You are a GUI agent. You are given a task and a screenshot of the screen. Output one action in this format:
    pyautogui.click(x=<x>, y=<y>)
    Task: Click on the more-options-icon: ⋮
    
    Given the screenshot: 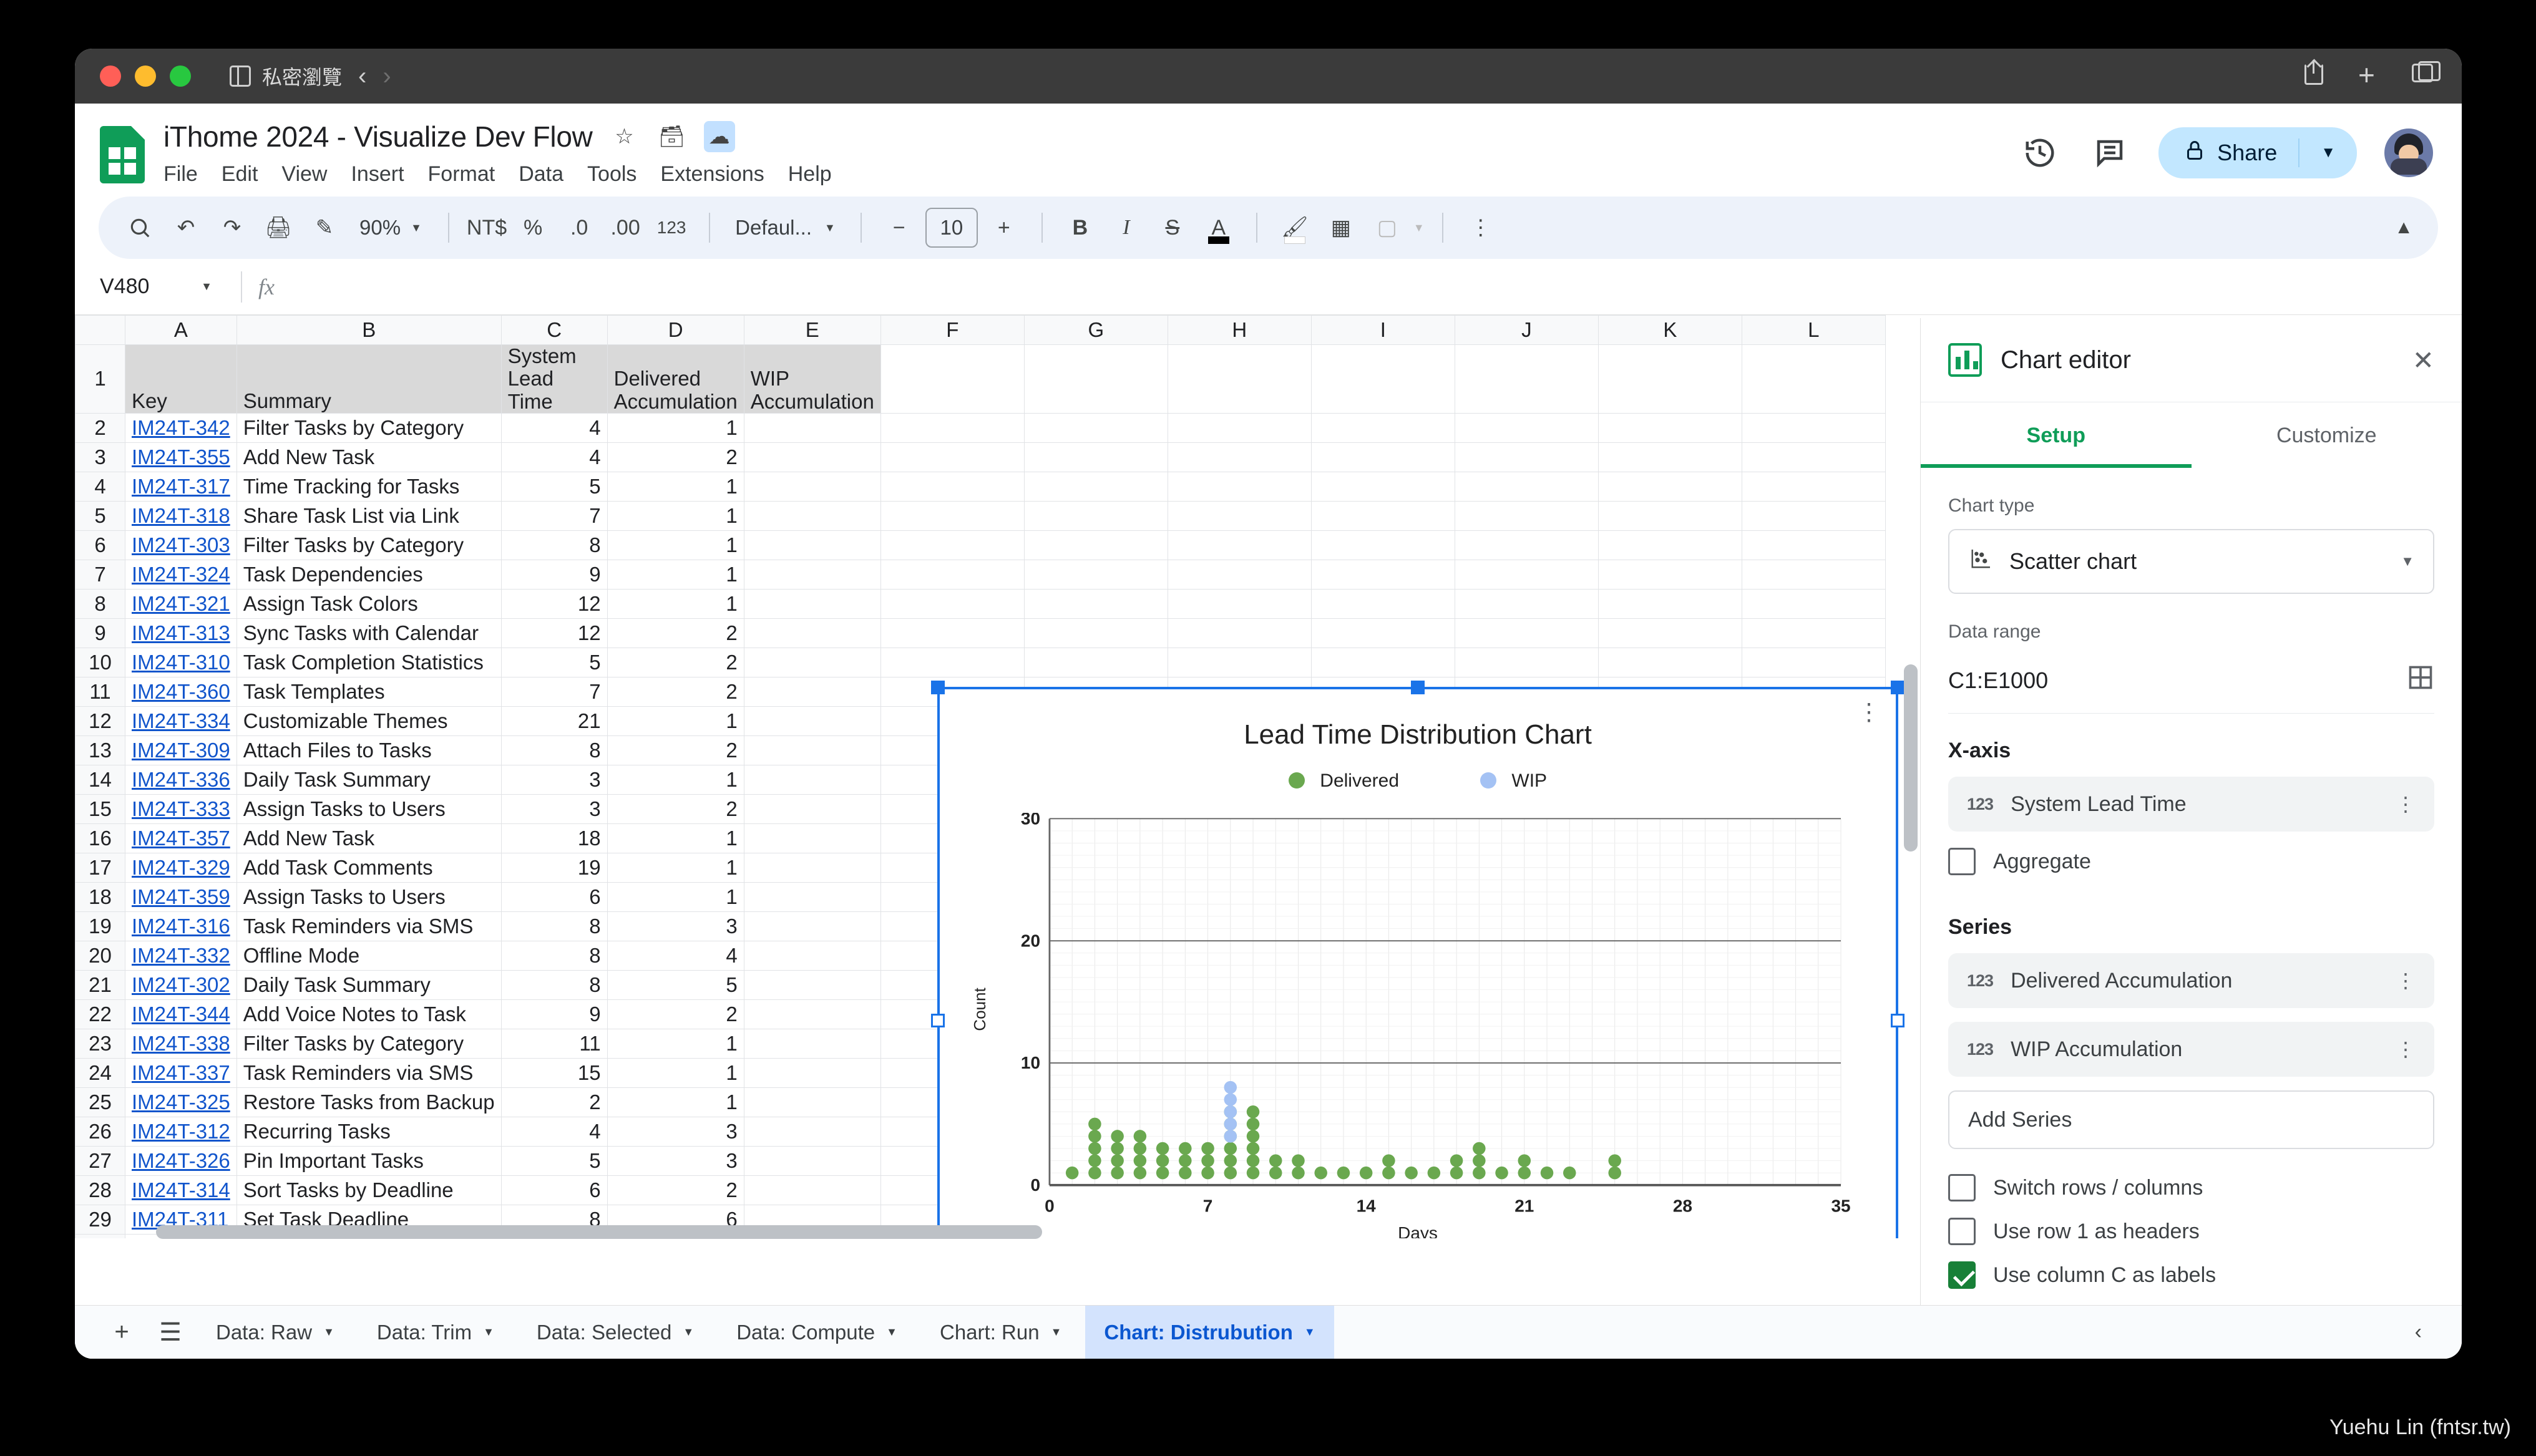 What is the action you would take?
    pyautogui.click(x=1481, y=228)
    